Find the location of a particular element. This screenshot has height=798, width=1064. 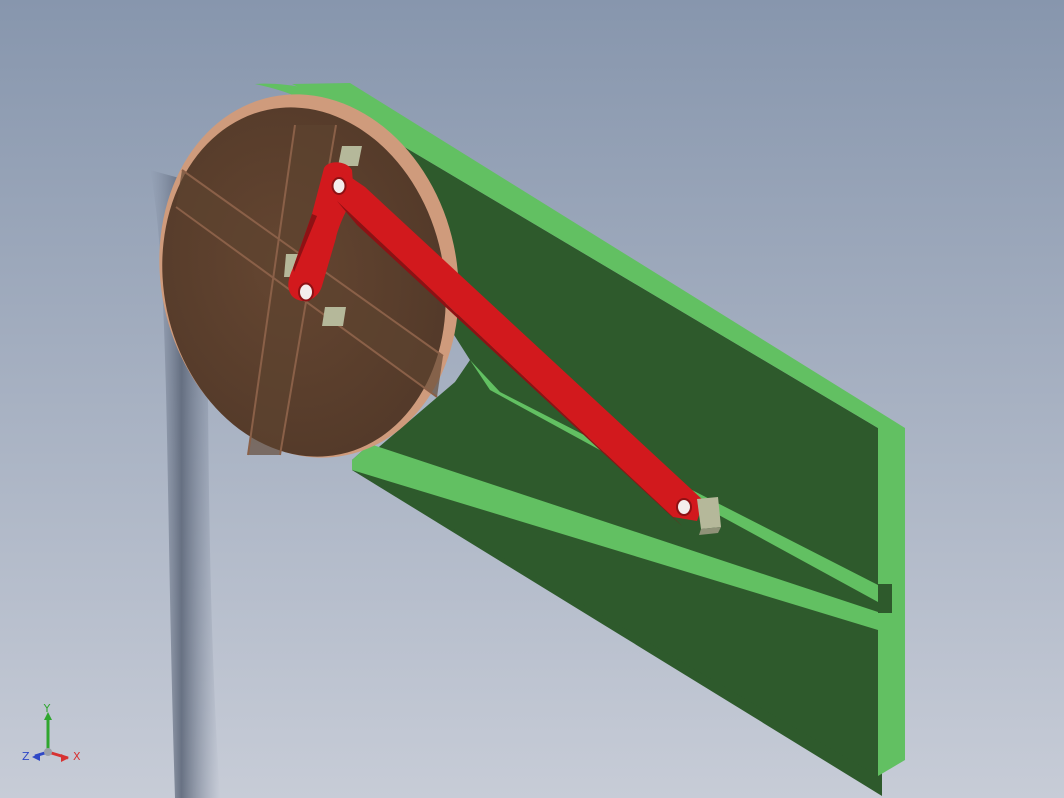

triad-y-label: Y is located at coordinates (47, 708).